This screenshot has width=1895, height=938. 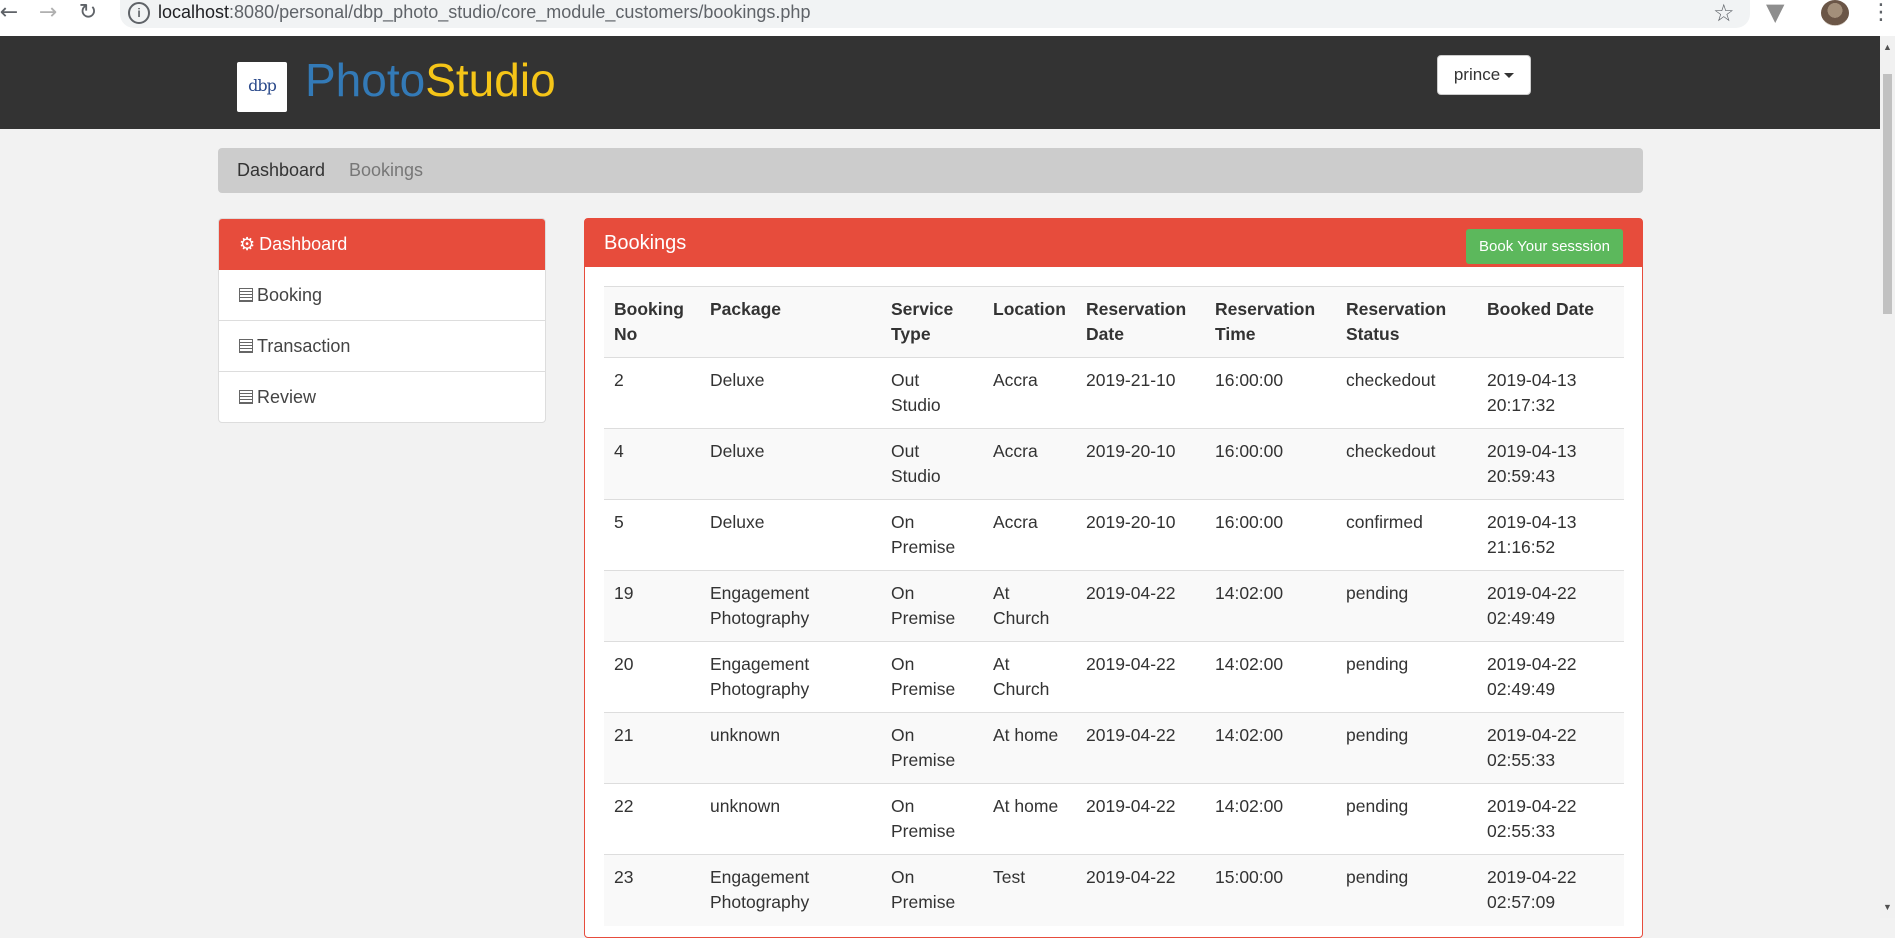 What do you see at coordinates (365, 80) in the screenshot?
I see `brand-photo: Photo` at bounding box center [365, 80].